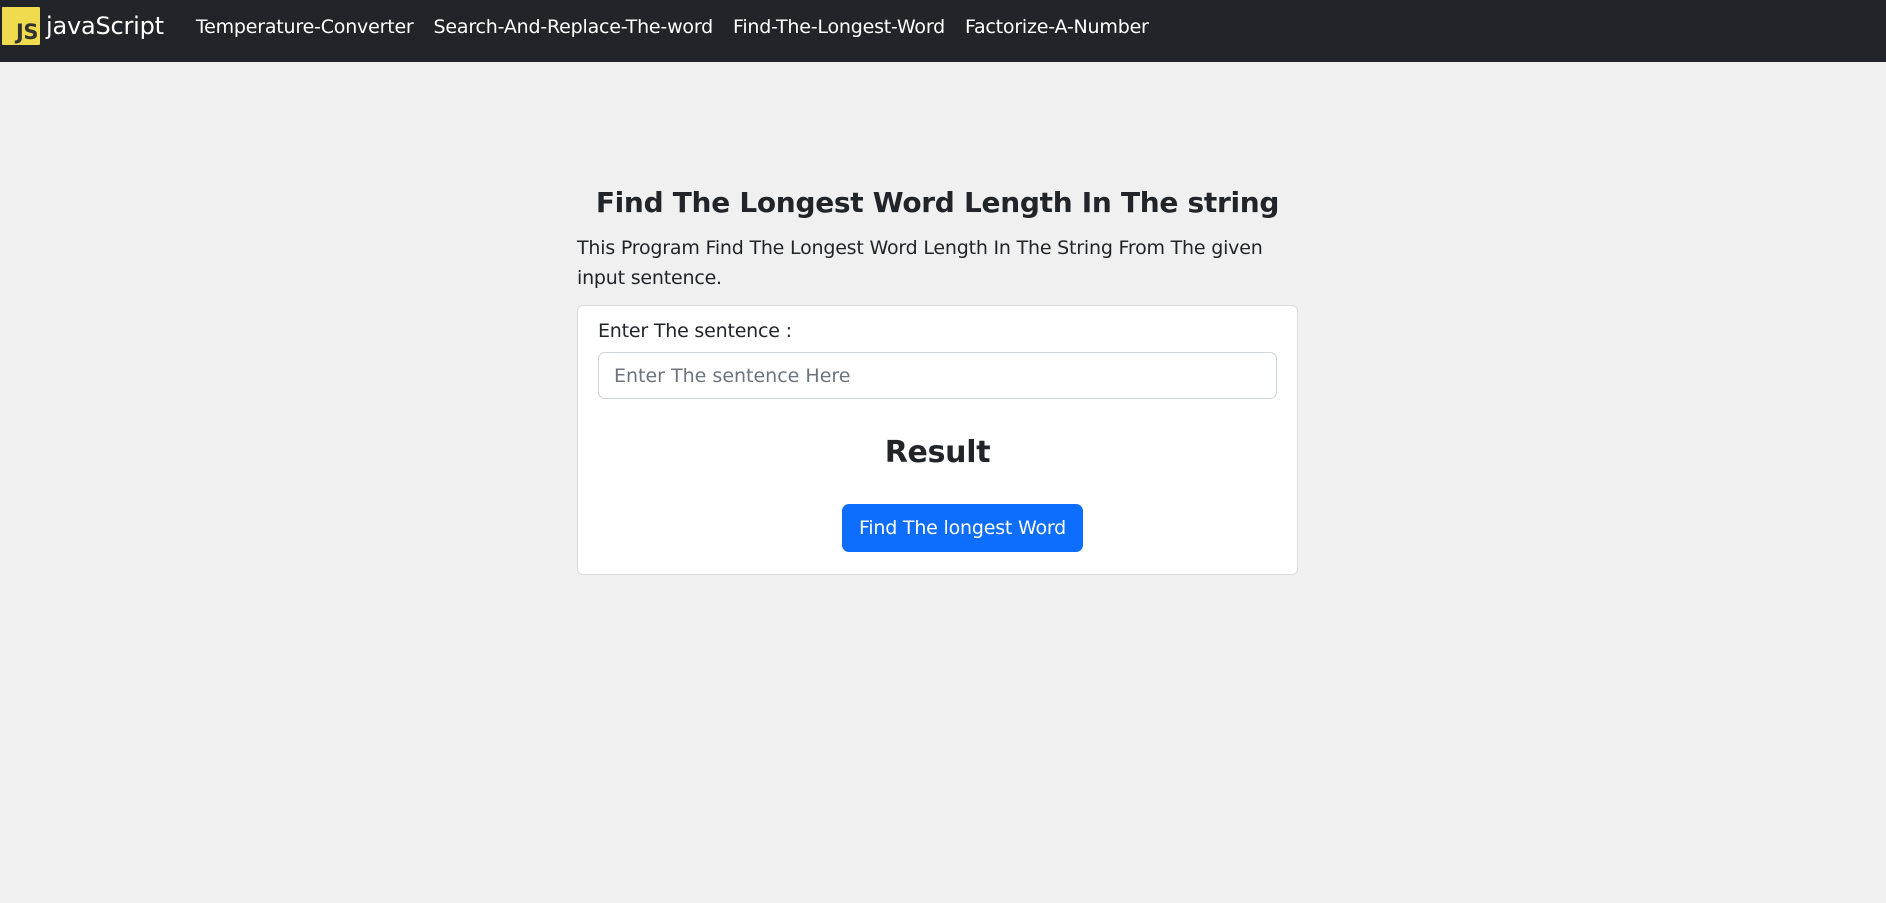 This screenshot has width=1886, height=903. What do you see at coordinates (573, 27) in the screenshot?
I see `nav-link-search-and-replace: Search-And-Replace-The-word` at bounding box center [573, 27].